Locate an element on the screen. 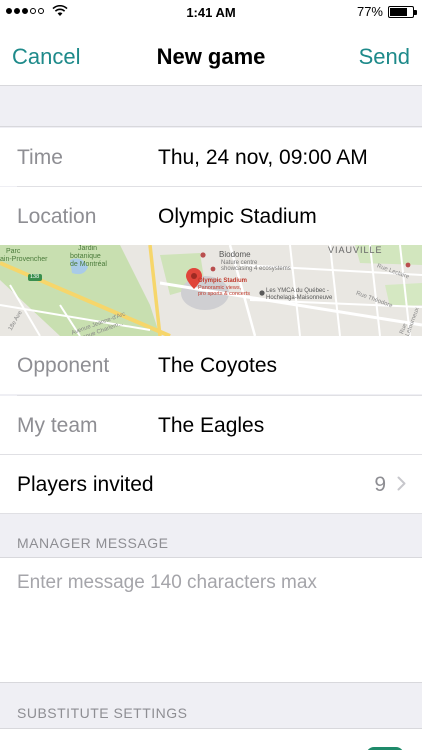 Image resolution: width=422 pixels, height=750 pixels. battery-icon is located at coordinates (402, 11).